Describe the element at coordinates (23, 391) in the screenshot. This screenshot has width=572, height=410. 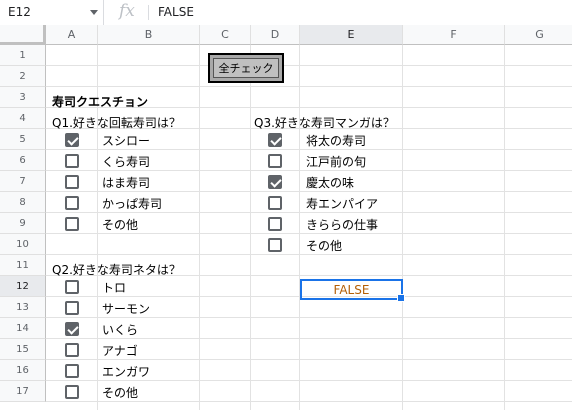
I see `row-header-17: 17` at that location.